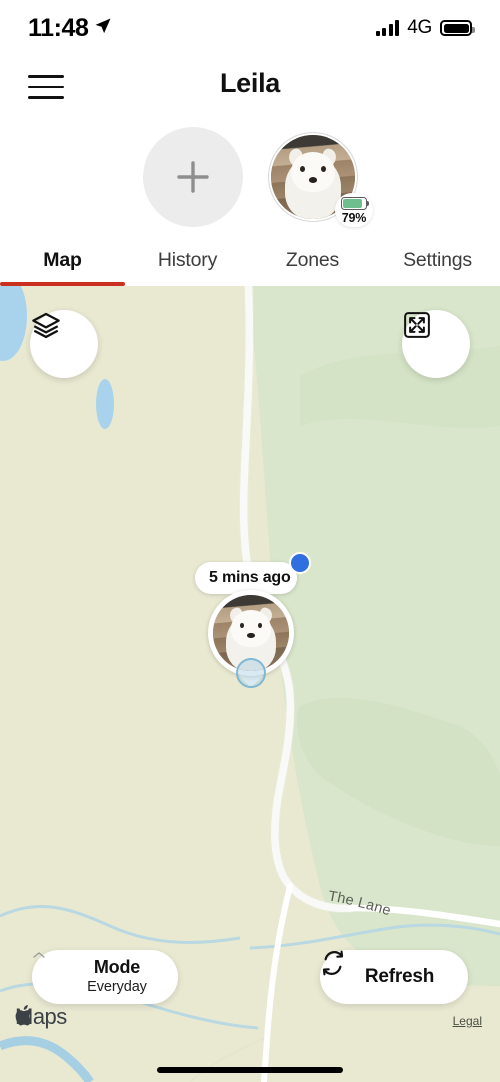 Image resolution: width=500 pixels, height=1082 pixels. I want to click on accuracy-circle, so click(251, 673).